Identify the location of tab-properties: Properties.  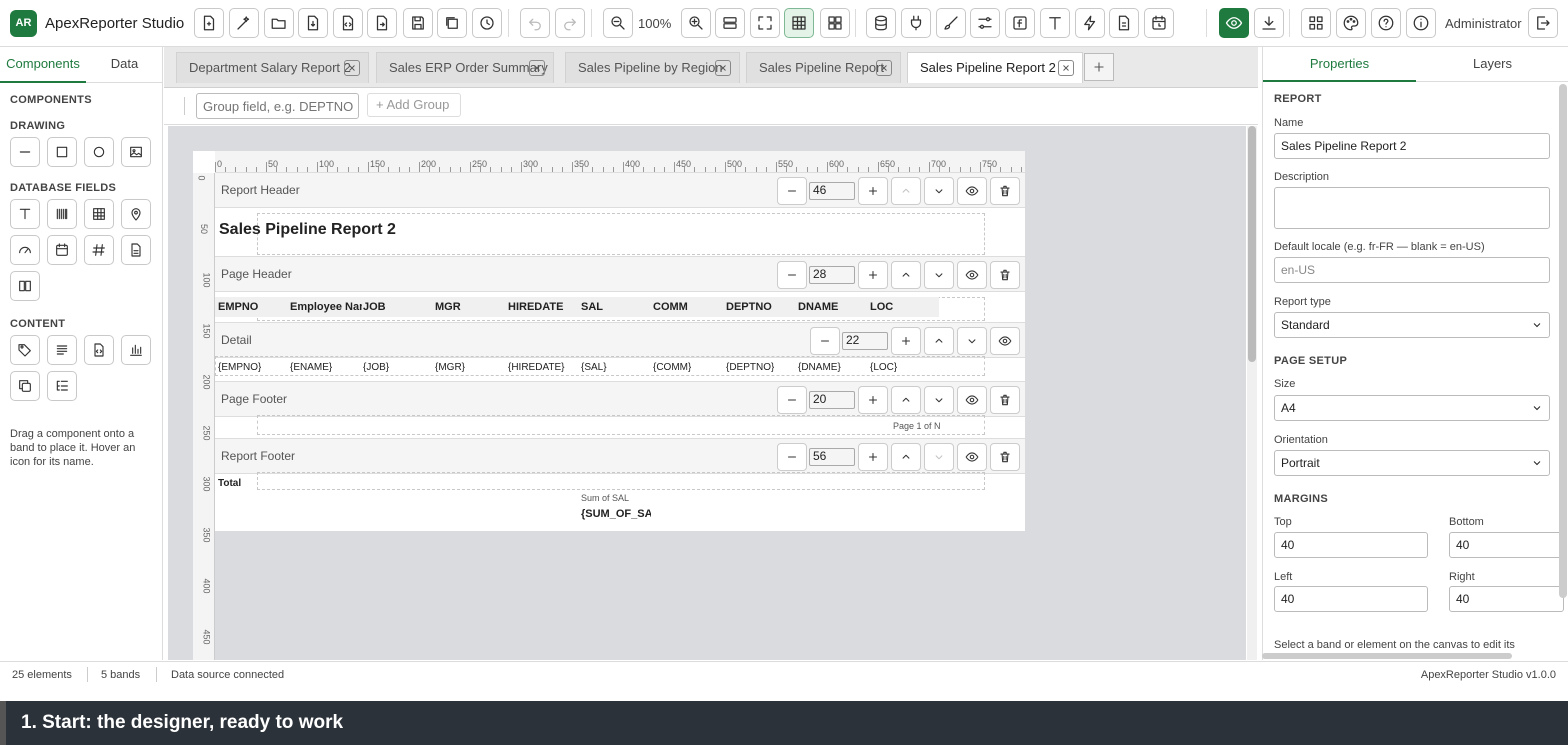
(1339, 64).